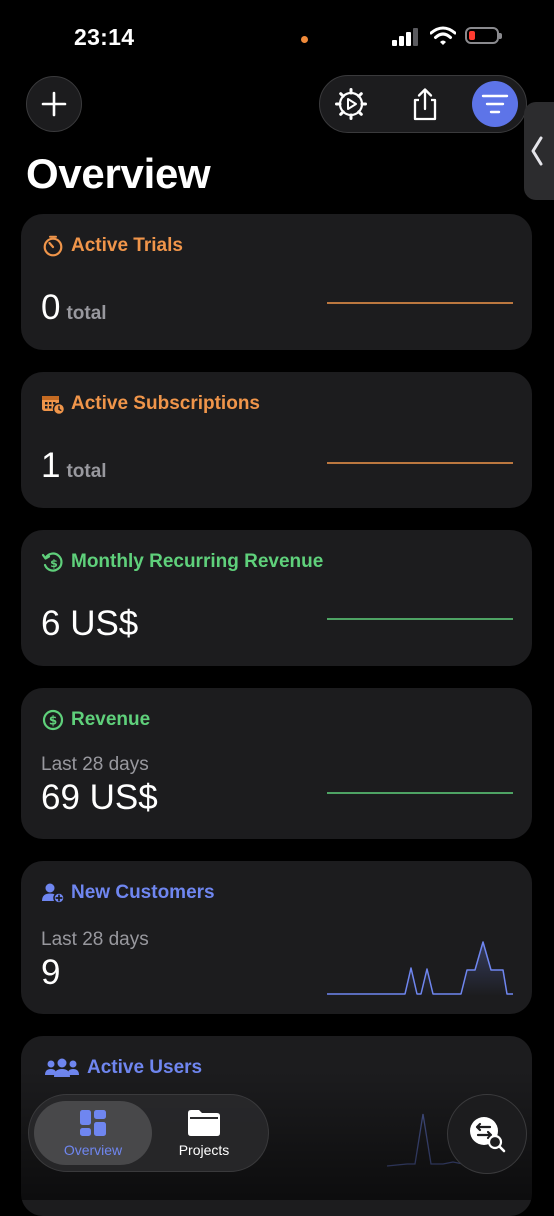 This screenshot has height=1216, width=554. I want to click on card-value: 69 US$, so click(99, 797).